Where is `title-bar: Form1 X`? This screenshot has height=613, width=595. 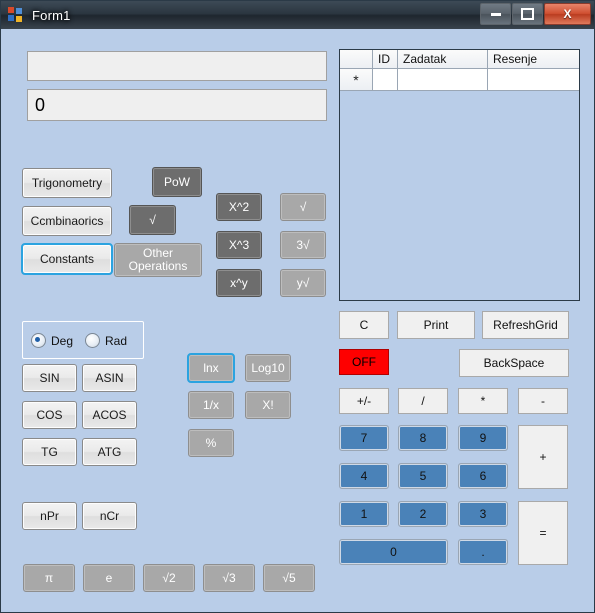 title-bar: Form1 X is located at coordinates (297, 15).